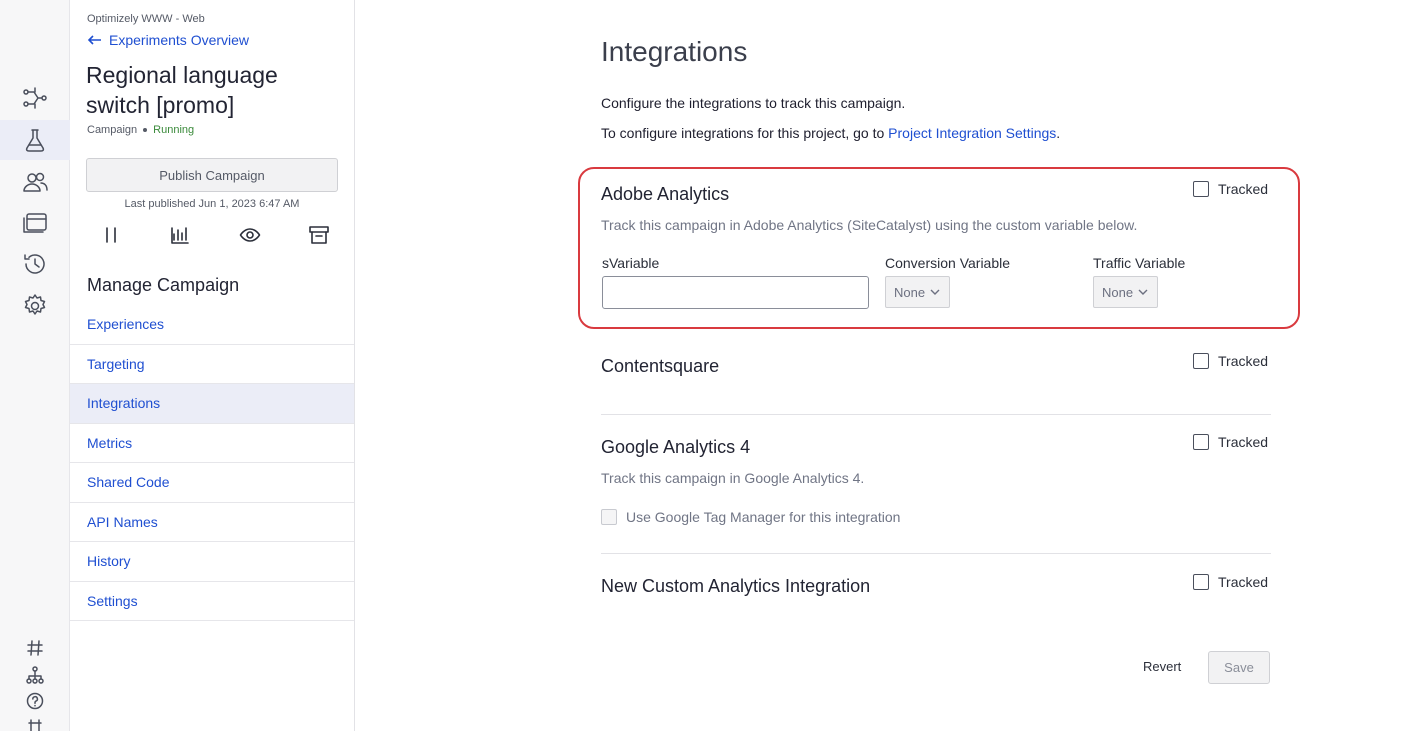 The height and width of the screenshot is (731, 1423). Describe the element at coordinates (35, 182) in the screenshot. I see `audiences-icon` at that location.